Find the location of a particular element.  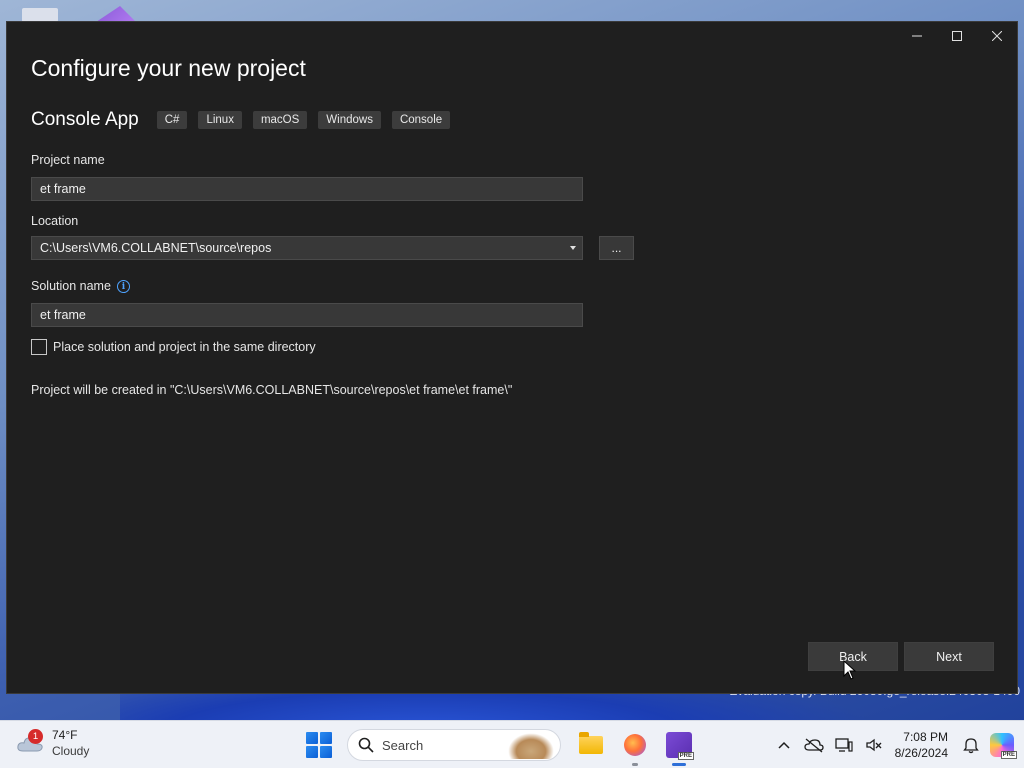

taskbar-search: Search is located at coordinates (454, 745).